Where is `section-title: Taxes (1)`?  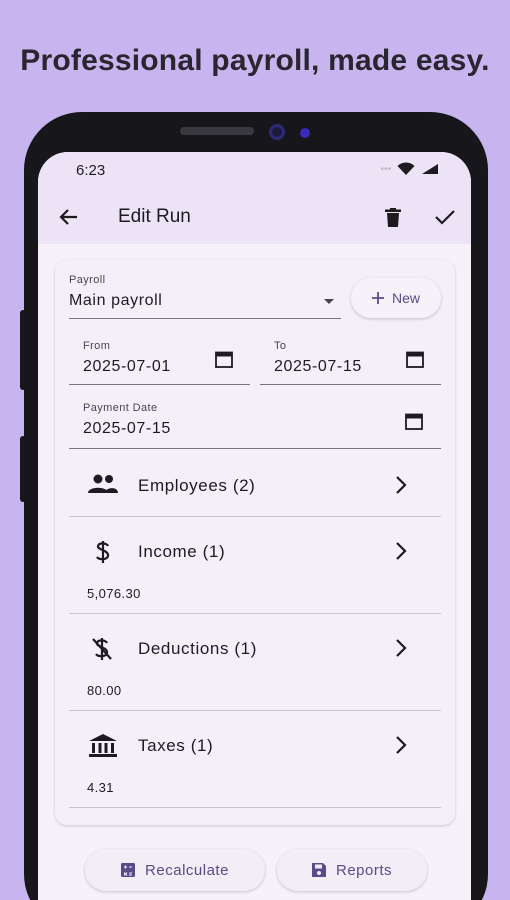
section-title: Taxes (1) is located at coordinates (176, 745).